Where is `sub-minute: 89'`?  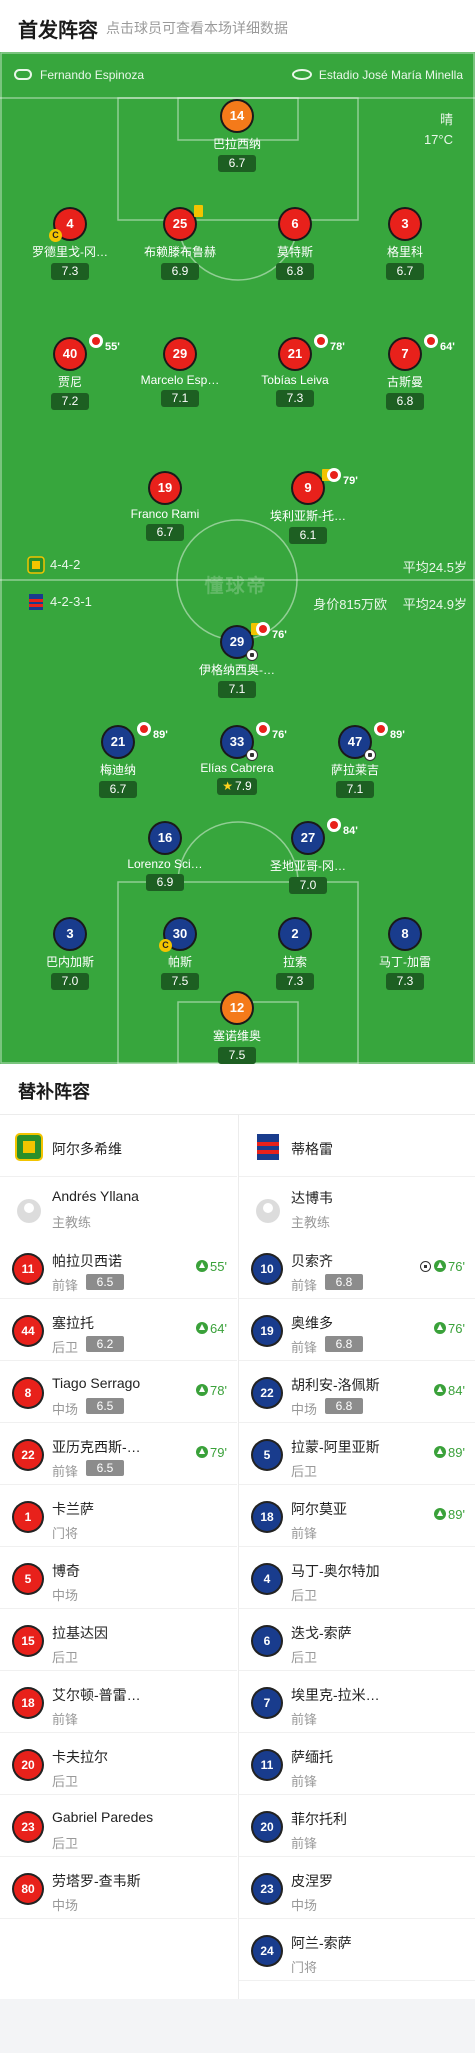
sub-minute: 89' is located at coordinates (397, 735).